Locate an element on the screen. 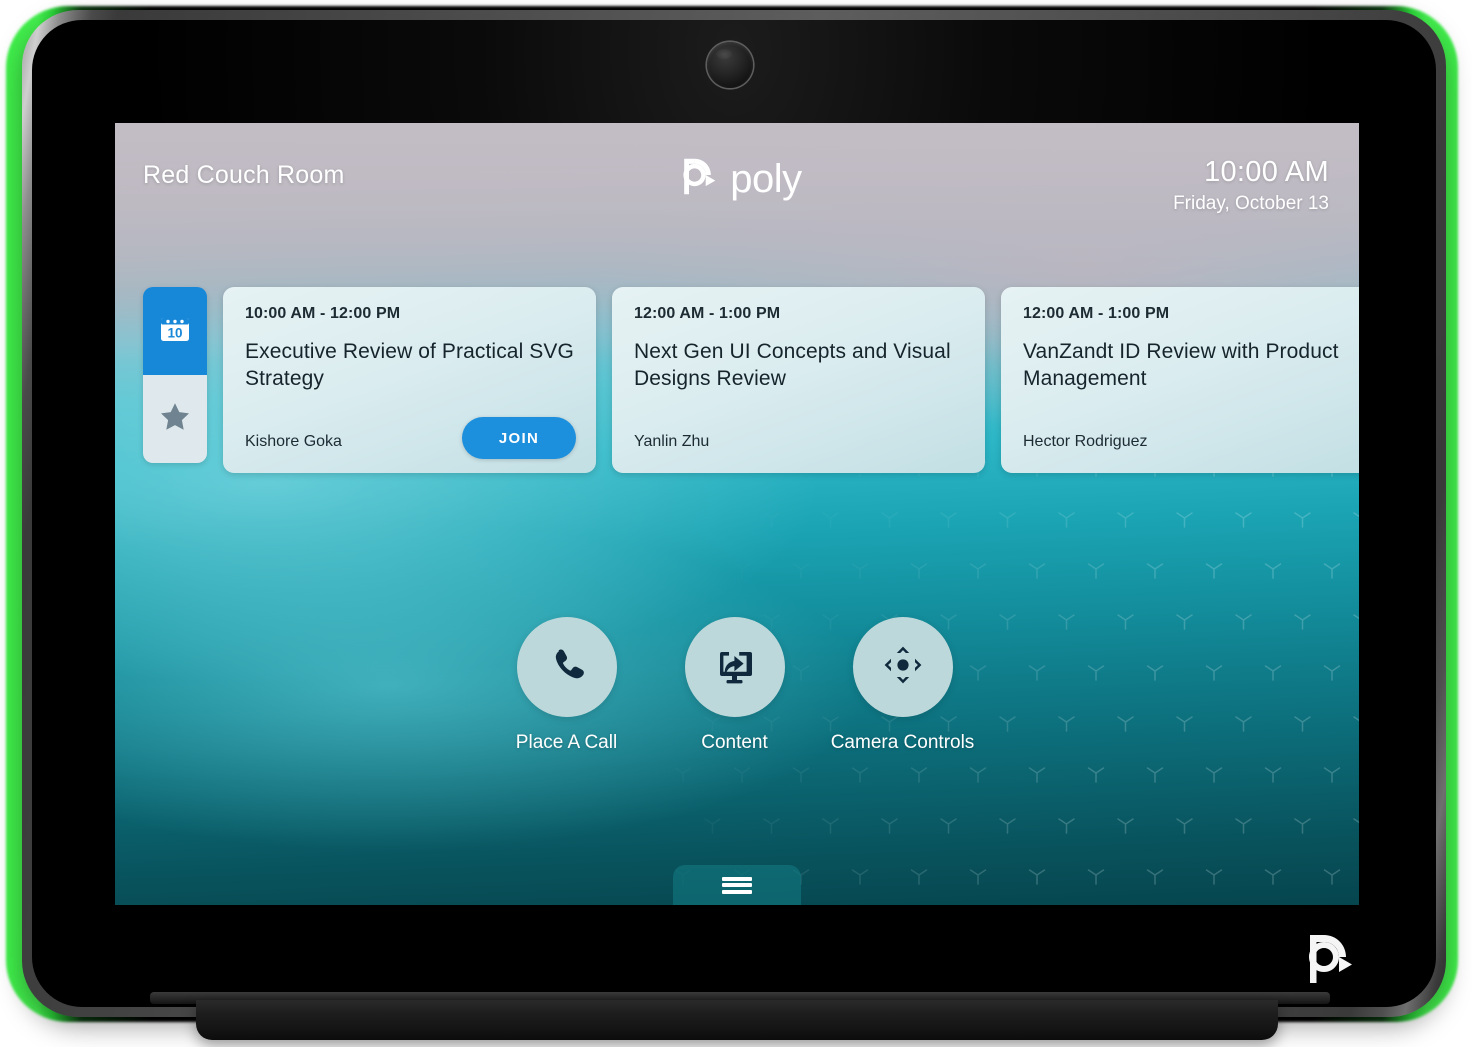 This screenshot has width=1472, height=1047. camera-pan-tilt-icon is located at coordinates (903, 667).